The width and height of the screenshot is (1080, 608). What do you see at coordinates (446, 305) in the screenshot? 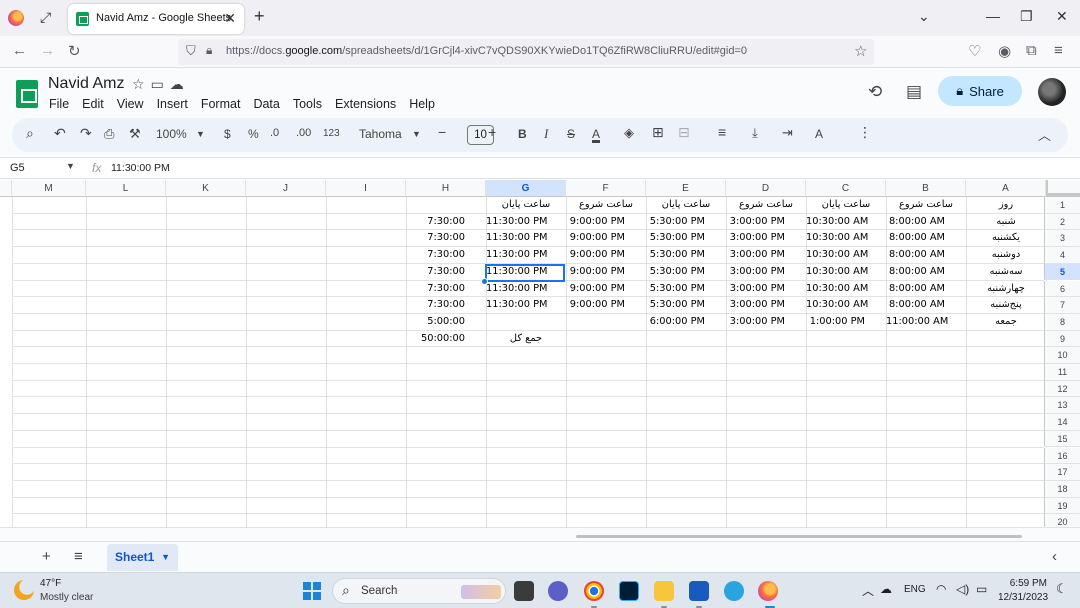
I see `cell-h7: 7:30:00` at bounding box center [446, 305].